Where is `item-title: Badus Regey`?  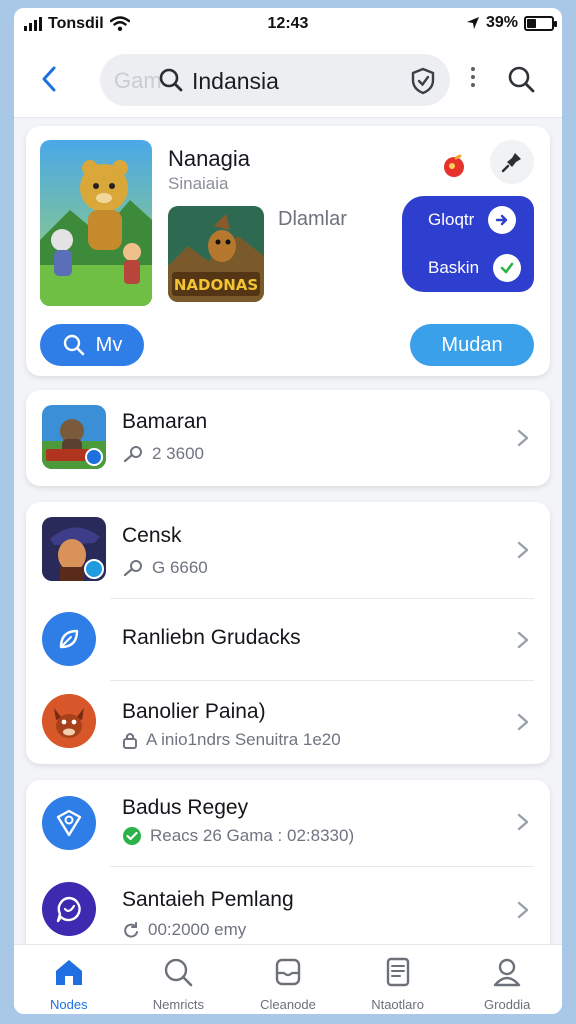
item-title: Badus Regey is located at coordinates (185, 807).